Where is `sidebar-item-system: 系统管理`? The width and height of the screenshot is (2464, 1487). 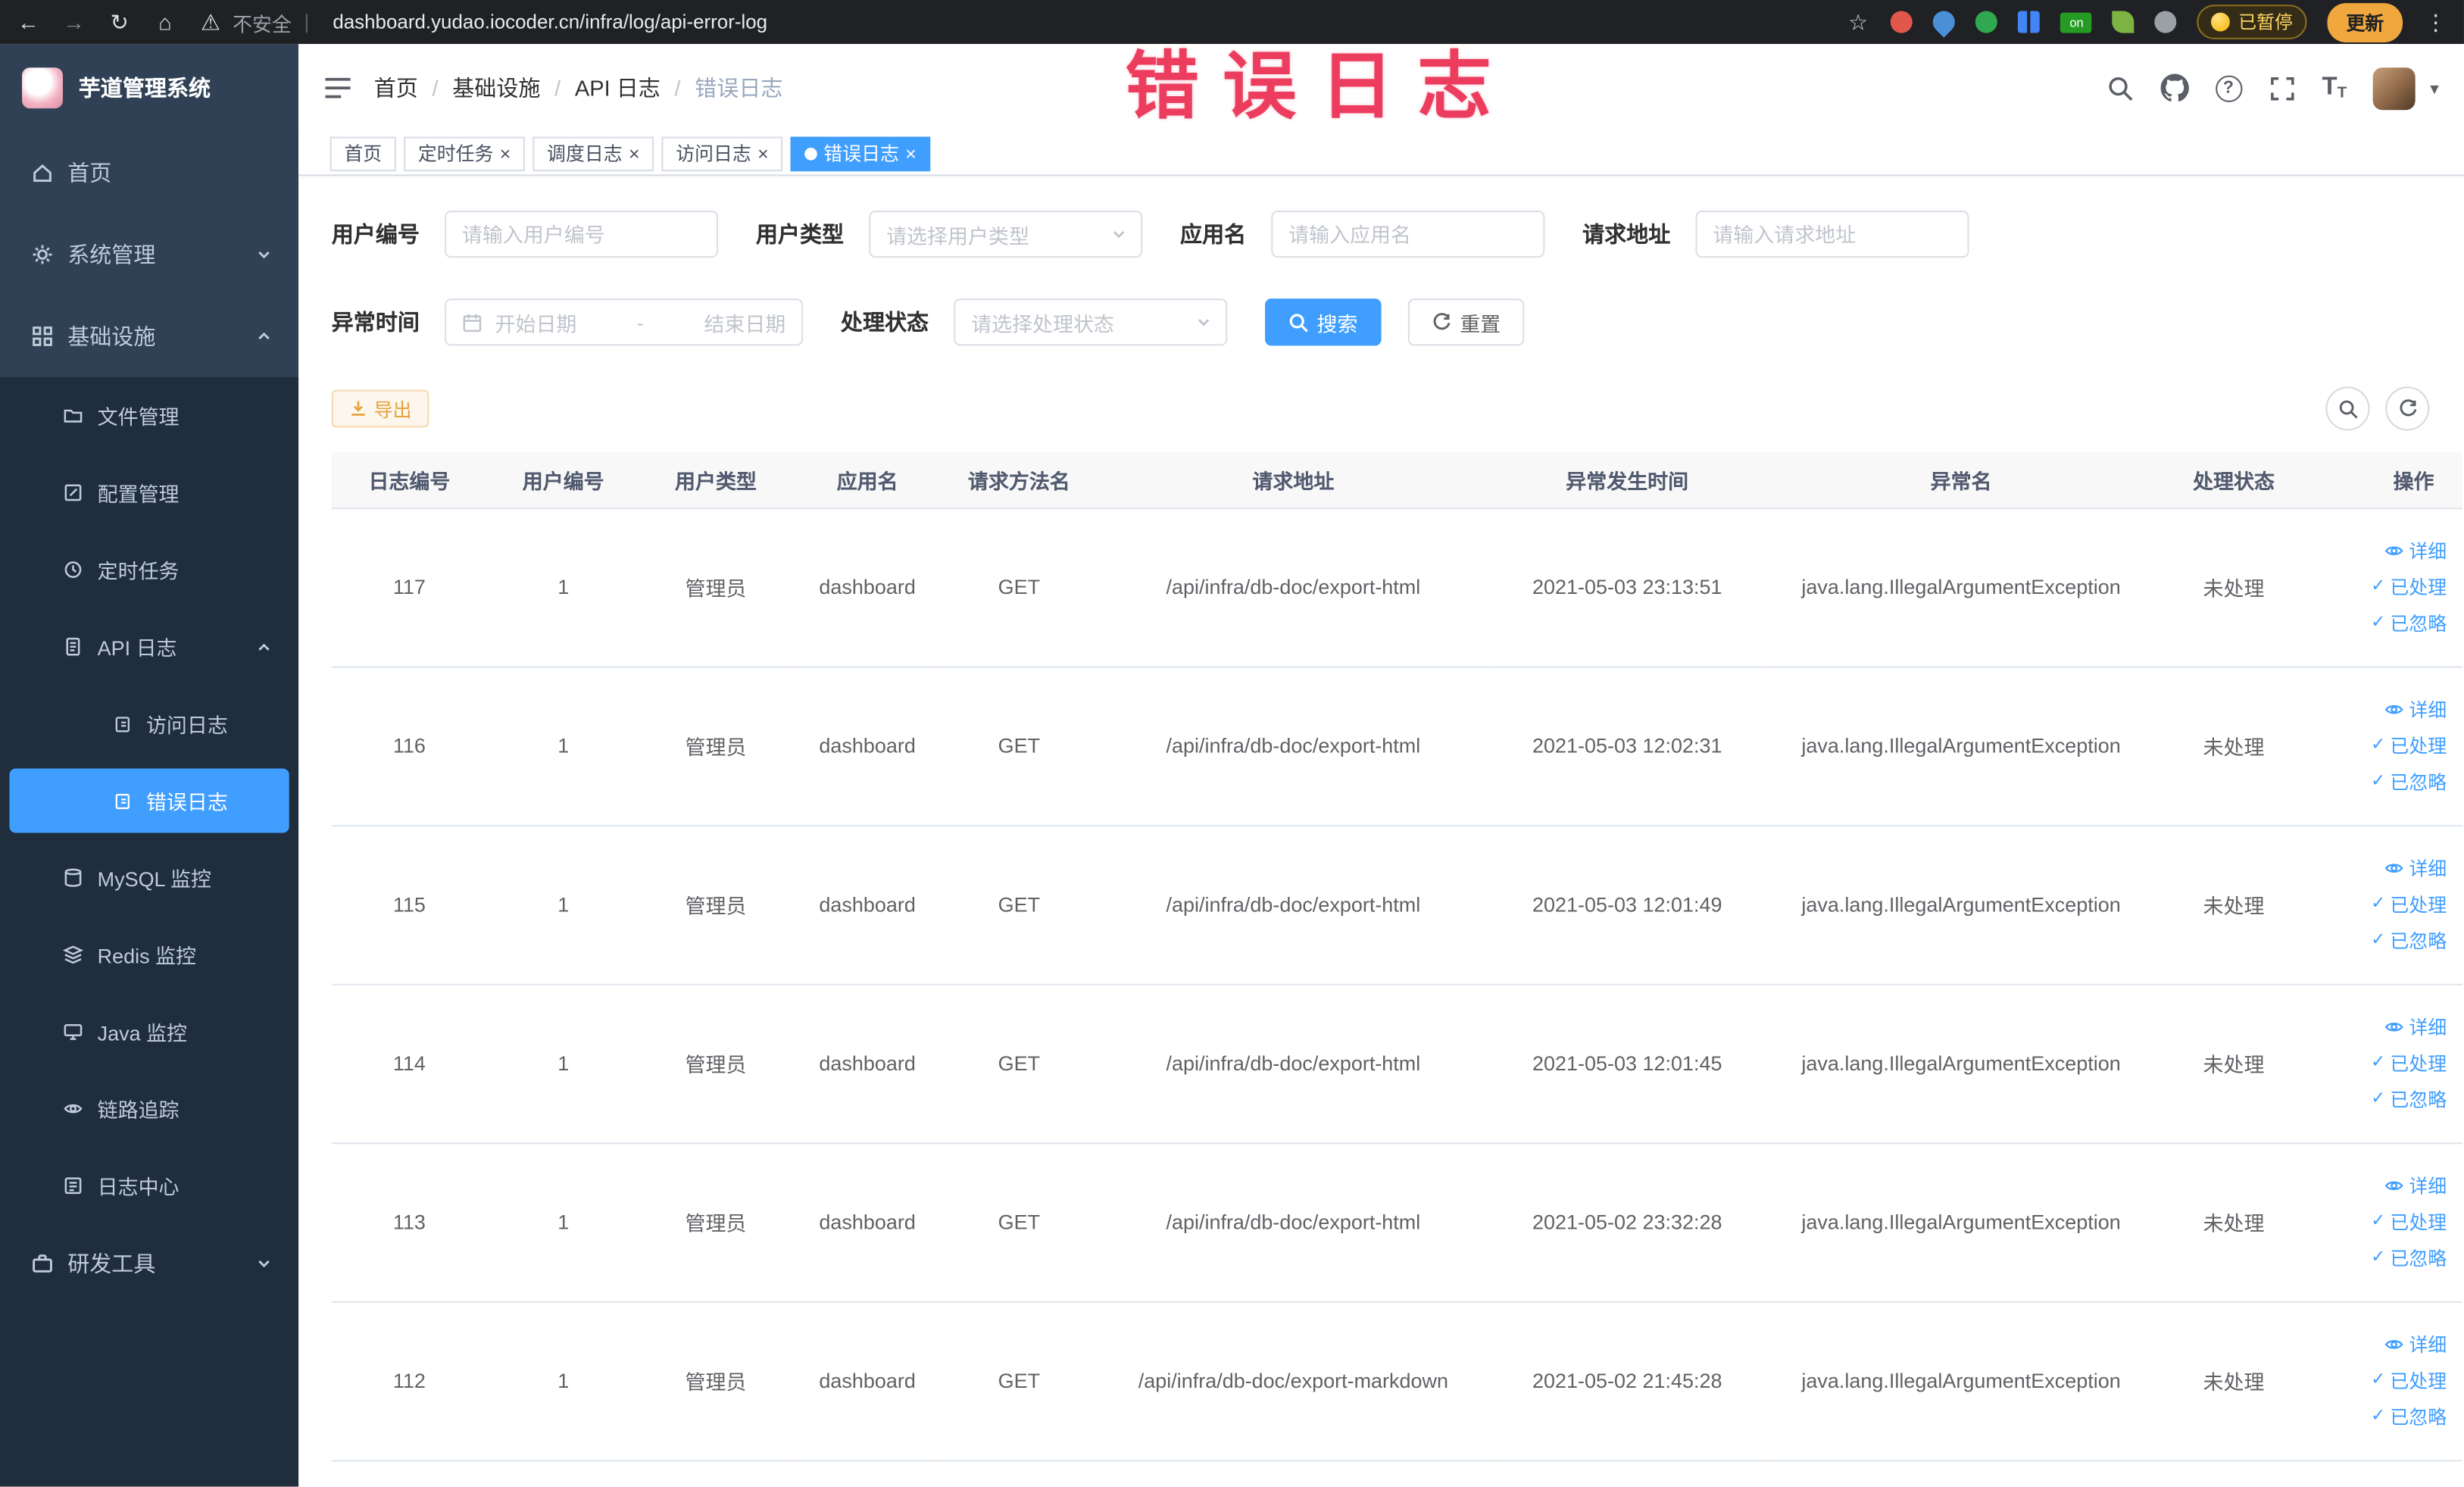 sidebar-item-system: 系统管理 is located at coordinates (149, 254).